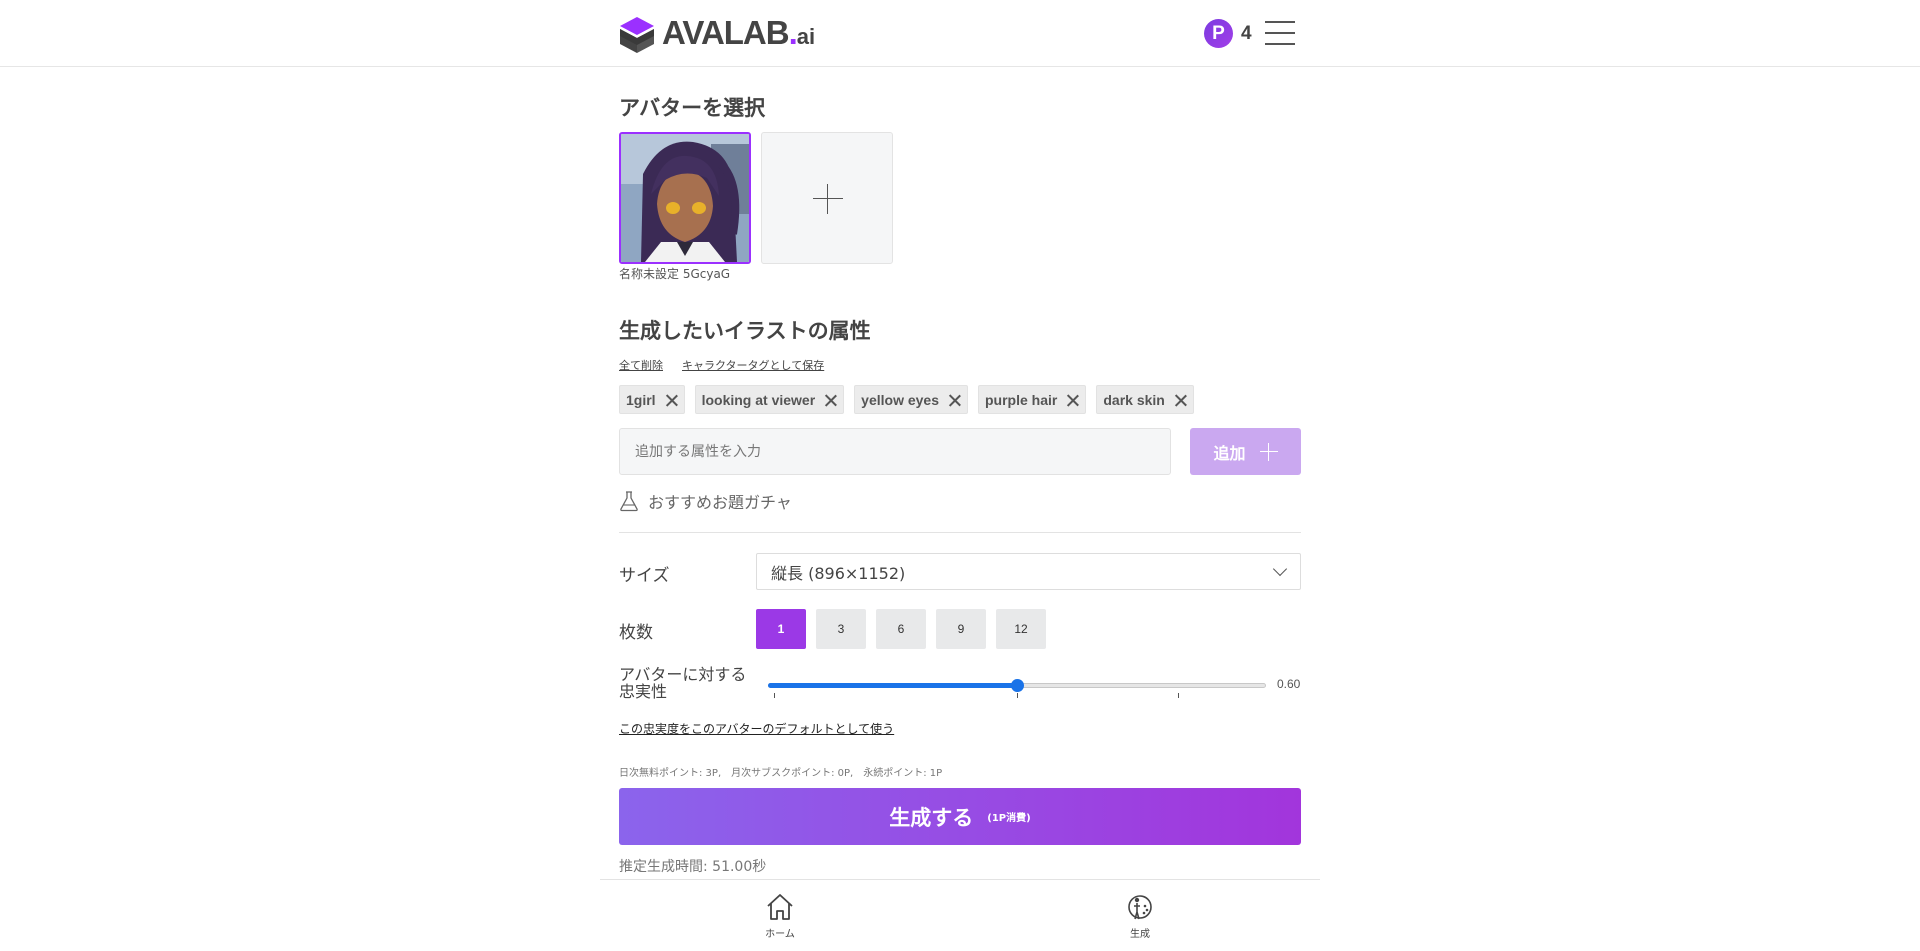 Image resolution: width=1920 pixels, height=951 pixels. What do you see at coordinates (841, 629) in the screenshot?
I see `count-option-button: 3` at bounding box center [841, 629].